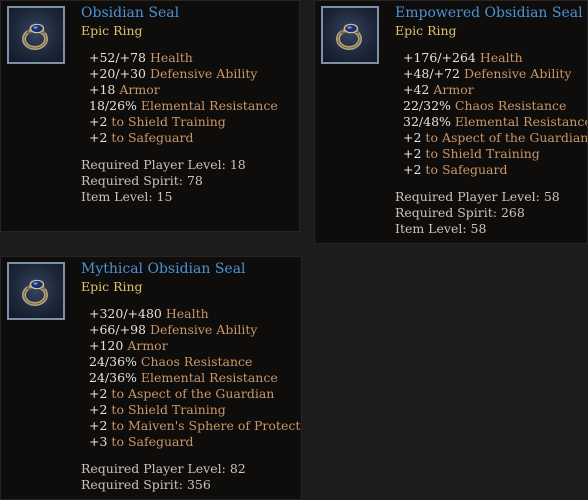 This screenshot has height=500, width=588. What do you see at coordinates (163, 164) in the screenshot?
I see `requirement-line: Required Player Level: 18` at bounding box center [163, 164].